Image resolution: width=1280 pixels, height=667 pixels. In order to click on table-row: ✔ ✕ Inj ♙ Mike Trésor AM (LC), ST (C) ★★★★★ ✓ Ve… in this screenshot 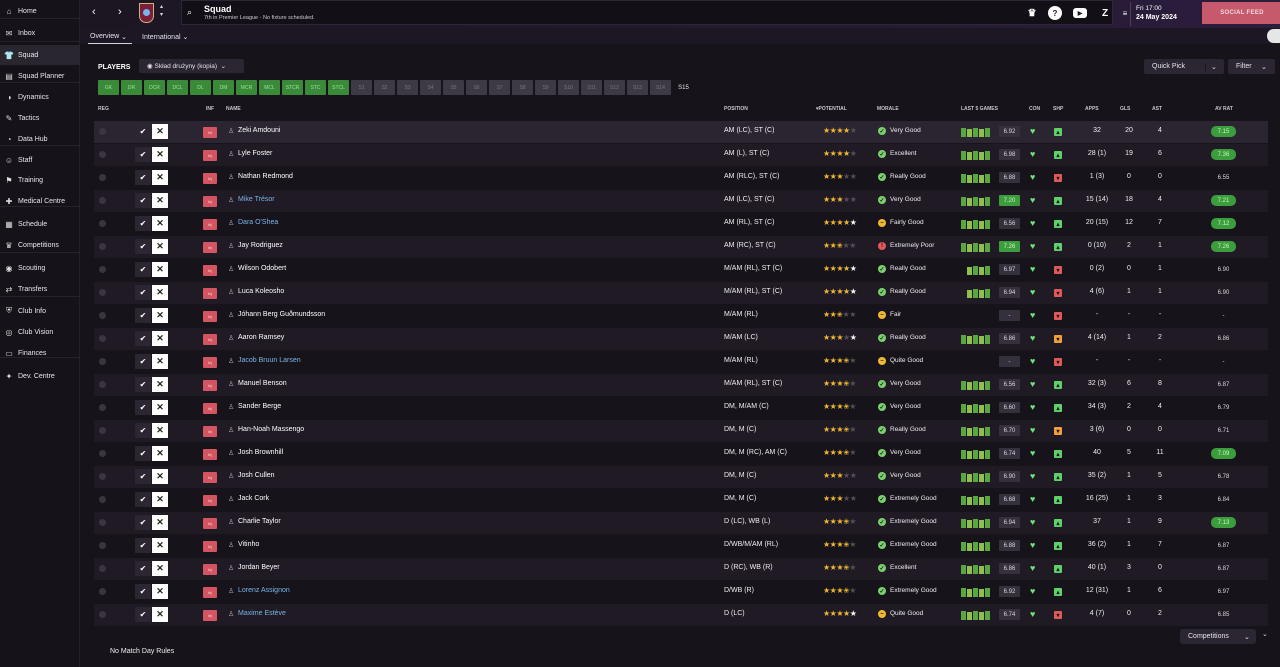, I will do `click(681, 201)`.